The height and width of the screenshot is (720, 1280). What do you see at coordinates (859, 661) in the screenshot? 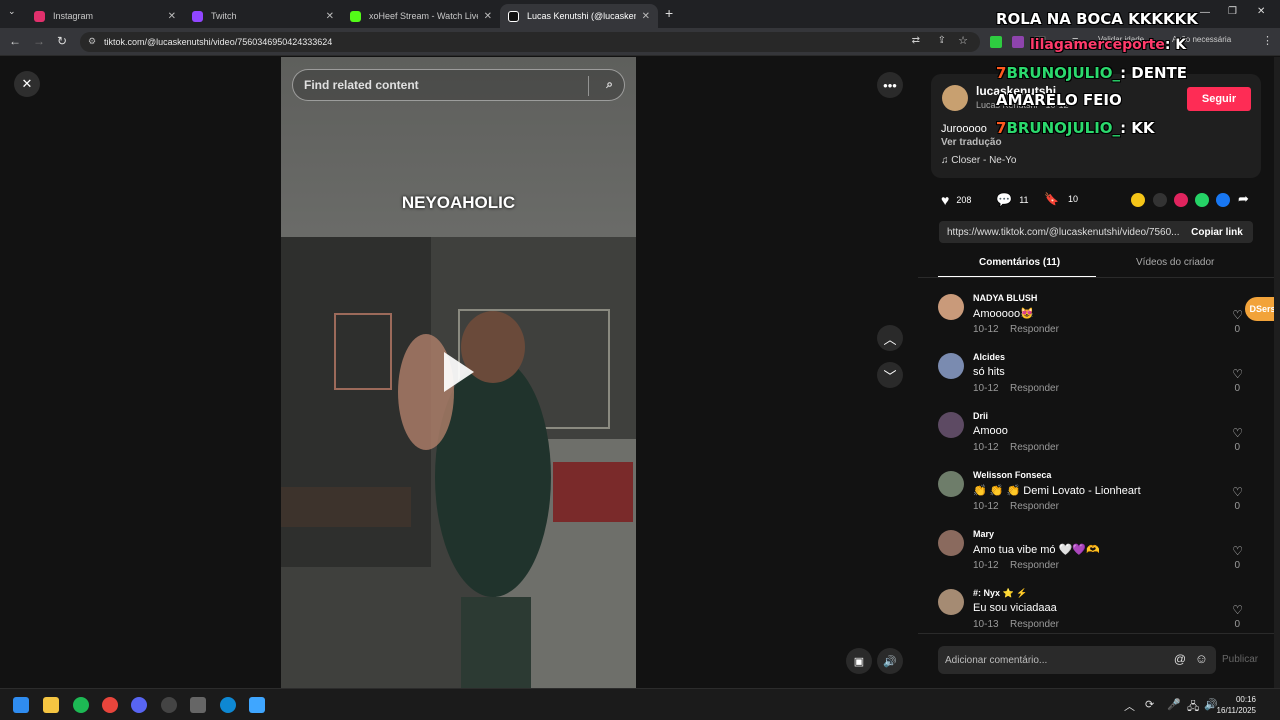
I see `pip-button: ▣` at bounding box center [859, 661].